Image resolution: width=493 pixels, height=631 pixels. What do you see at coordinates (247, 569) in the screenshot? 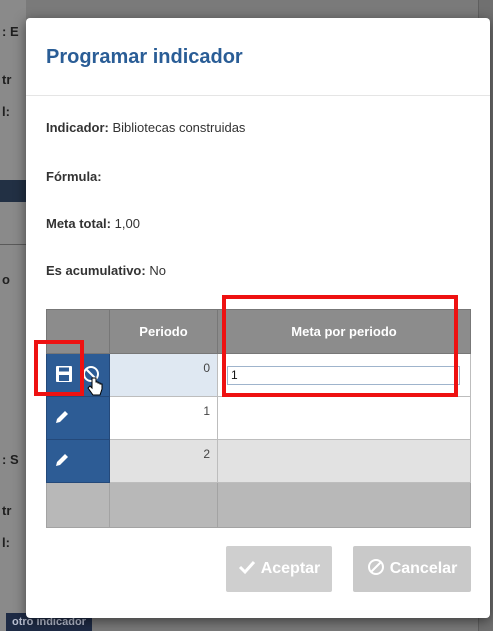
I see `check-icon` at bounding box center [247, 569].